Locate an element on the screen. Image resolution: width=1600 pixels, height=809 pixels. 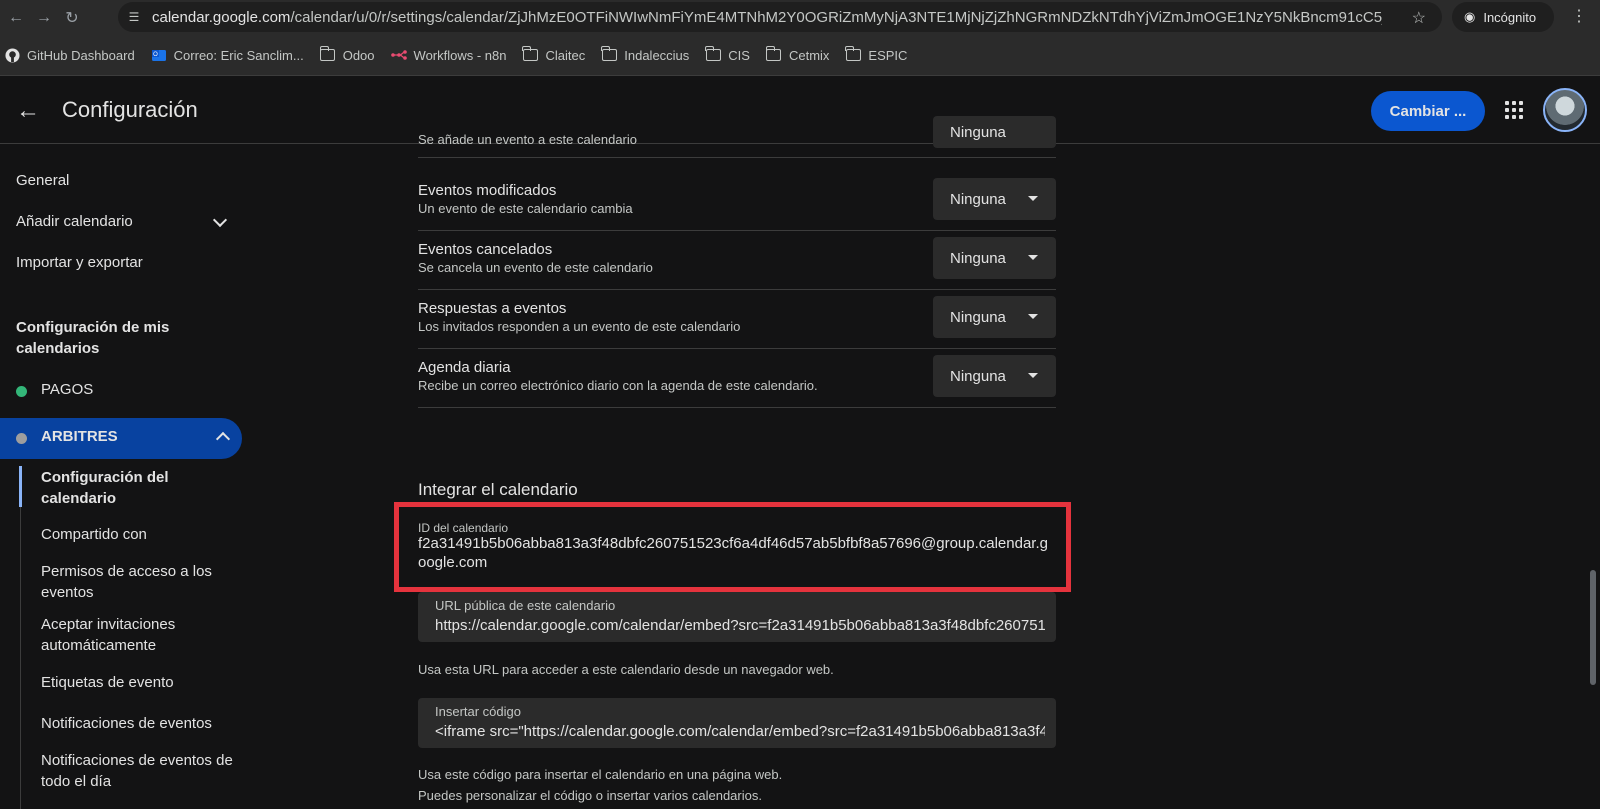
incognito-badge: ◉ Incógnito is located at coordinates (1503, 17).